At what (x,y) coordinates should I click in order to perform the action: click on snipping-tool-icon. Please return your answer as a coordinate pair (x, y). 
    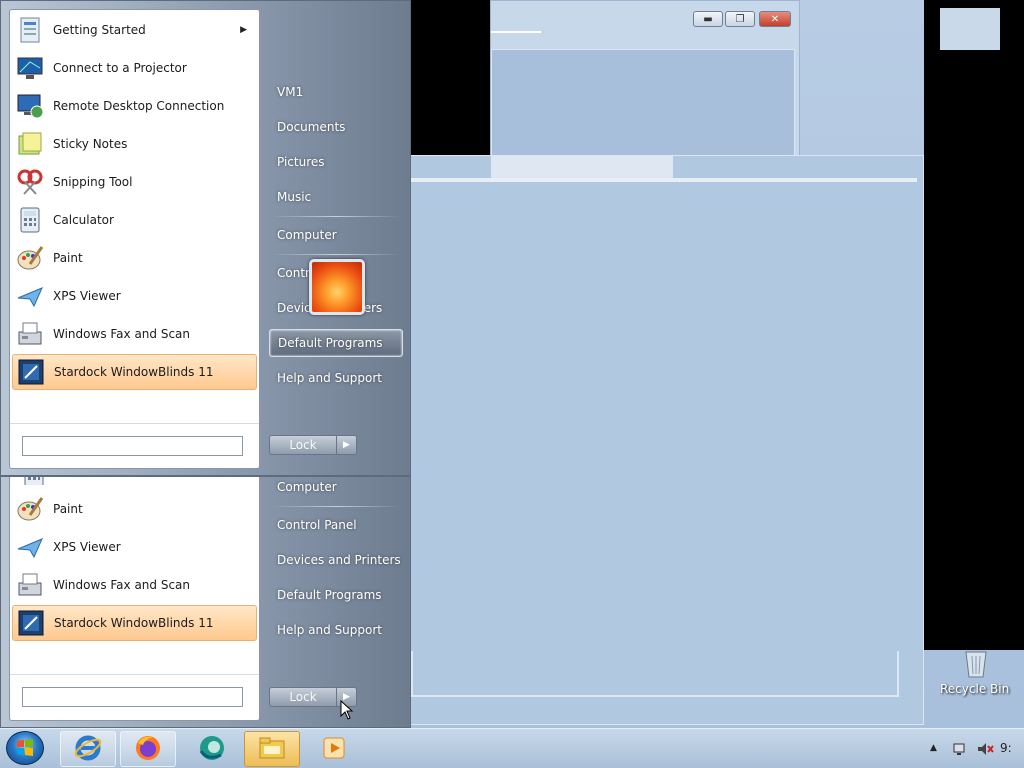
    Looking at the image, I should click on (30, 182).